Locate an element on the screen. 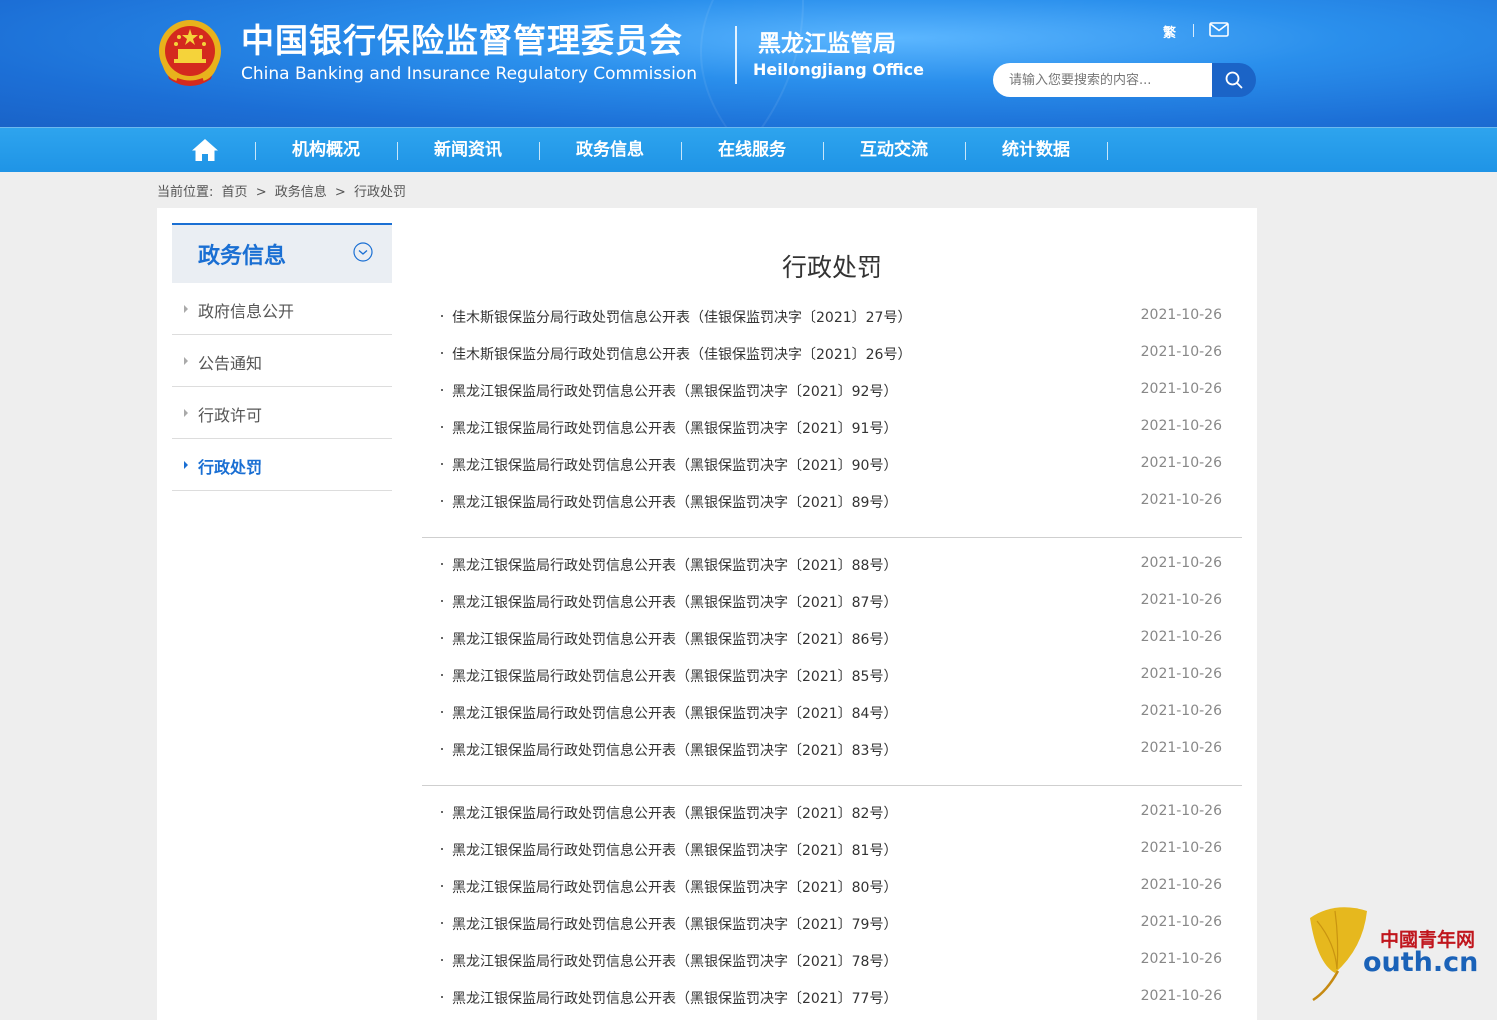  watermark-en-text: outh.cn is located at coordinates (1421, 962).